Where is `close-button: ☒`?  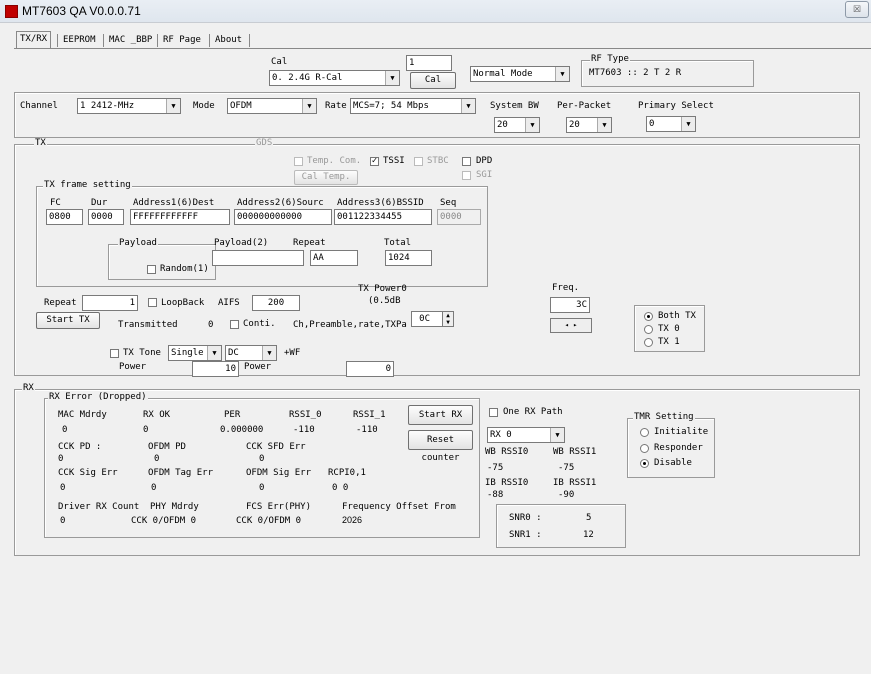 close-button: ☒ is located at coordinates (857, 9).